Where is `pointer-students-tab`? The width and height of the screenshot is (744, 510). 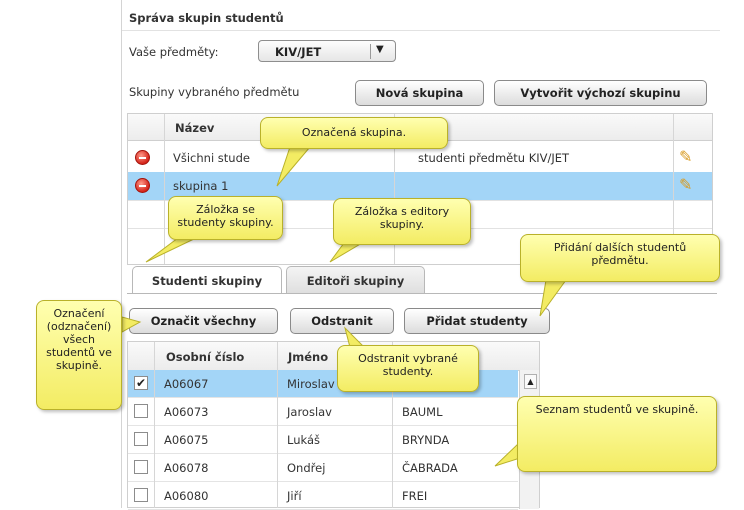
pointer-students-tab is located at coordinates (171, 250).